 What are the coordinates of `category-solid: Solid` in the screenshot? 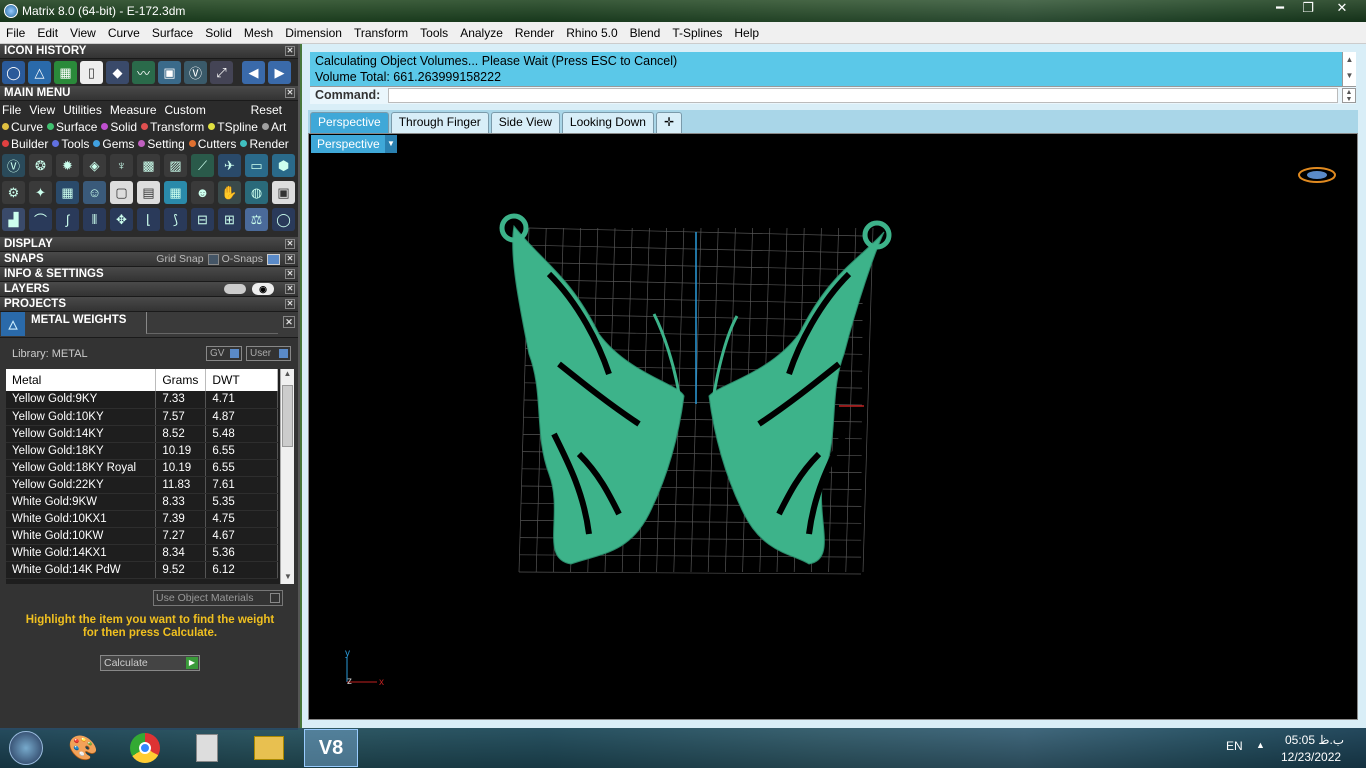 It's located at (119, 127).